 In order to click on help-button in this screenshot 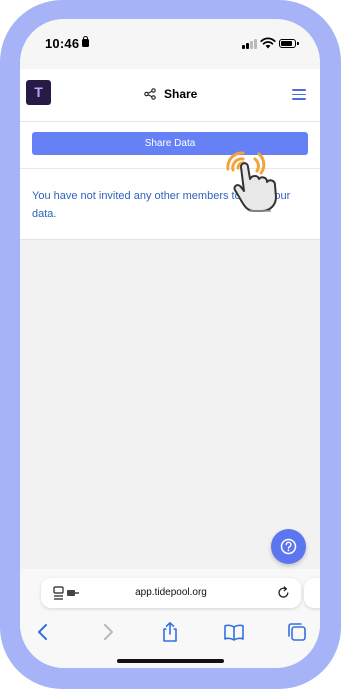, I will do `click(288, 546)`.